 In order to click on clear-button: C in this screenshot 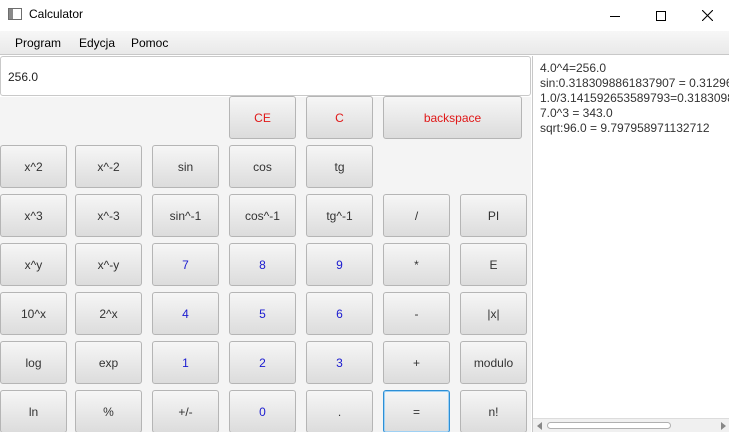, I will do `click(339, 117)`.